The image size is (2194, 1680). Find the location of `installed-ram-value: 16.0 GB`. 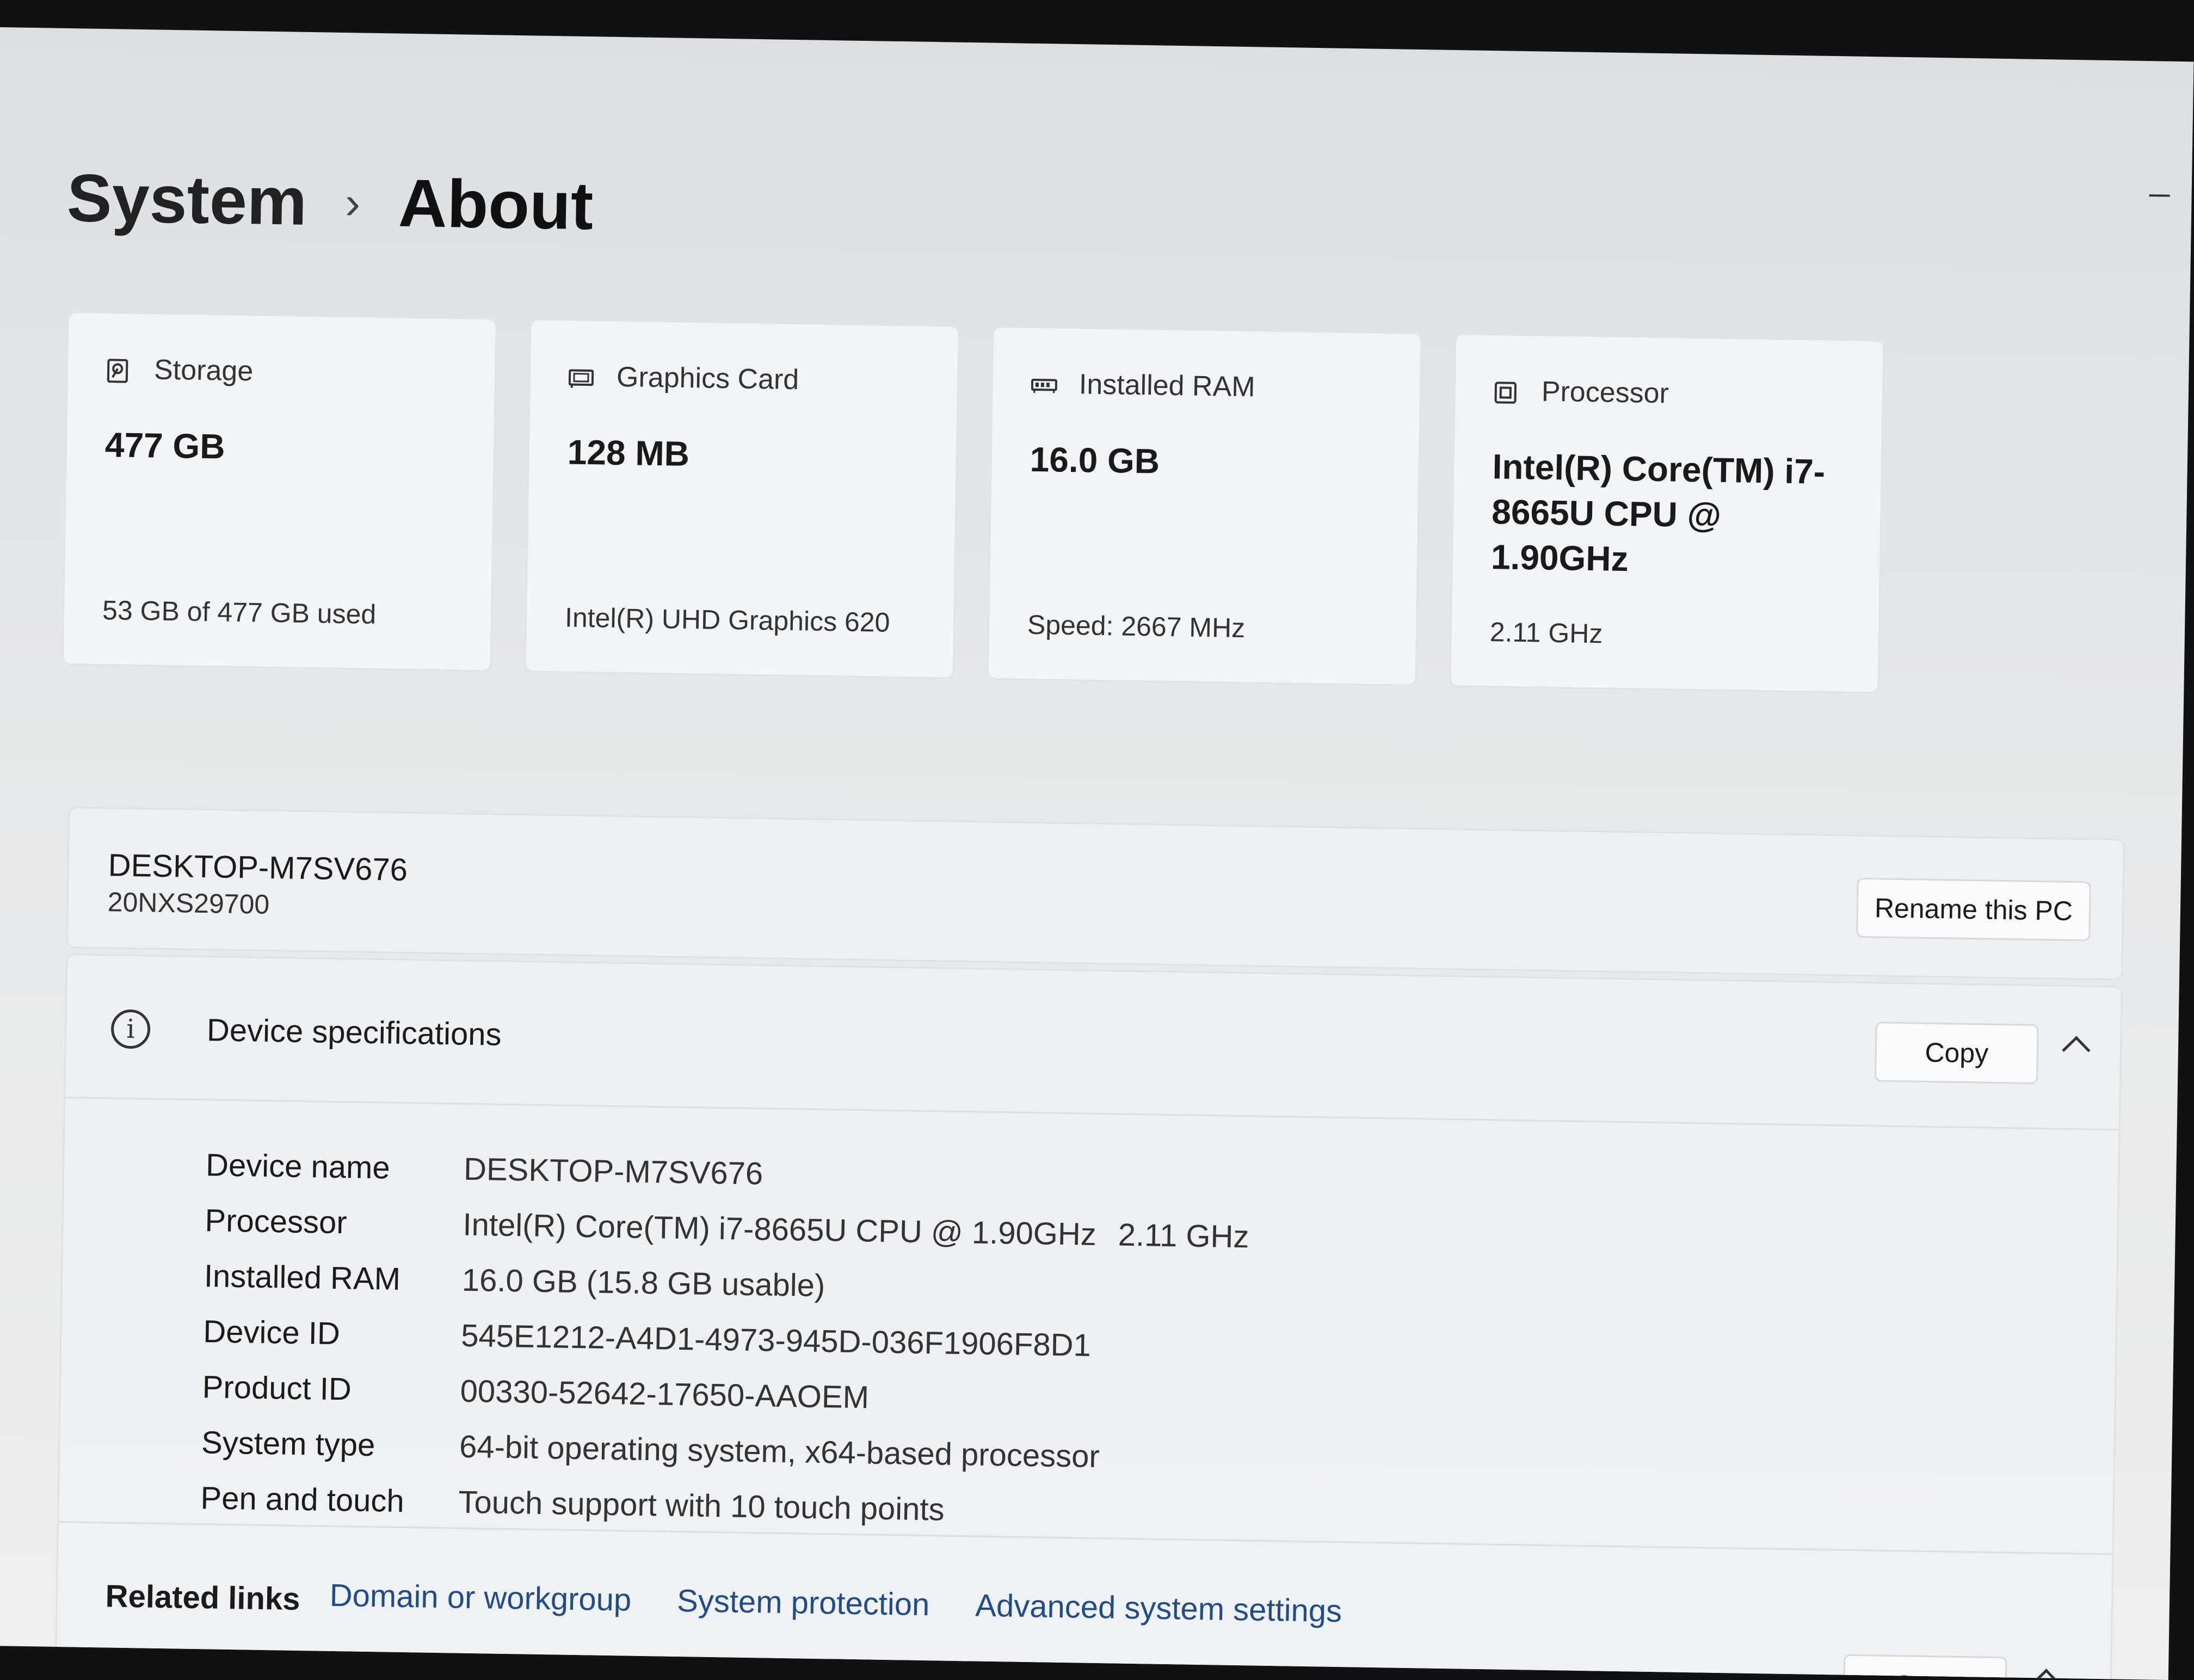

installed-ram-value: 16.0 GB is located at coordinates (1207, 463).